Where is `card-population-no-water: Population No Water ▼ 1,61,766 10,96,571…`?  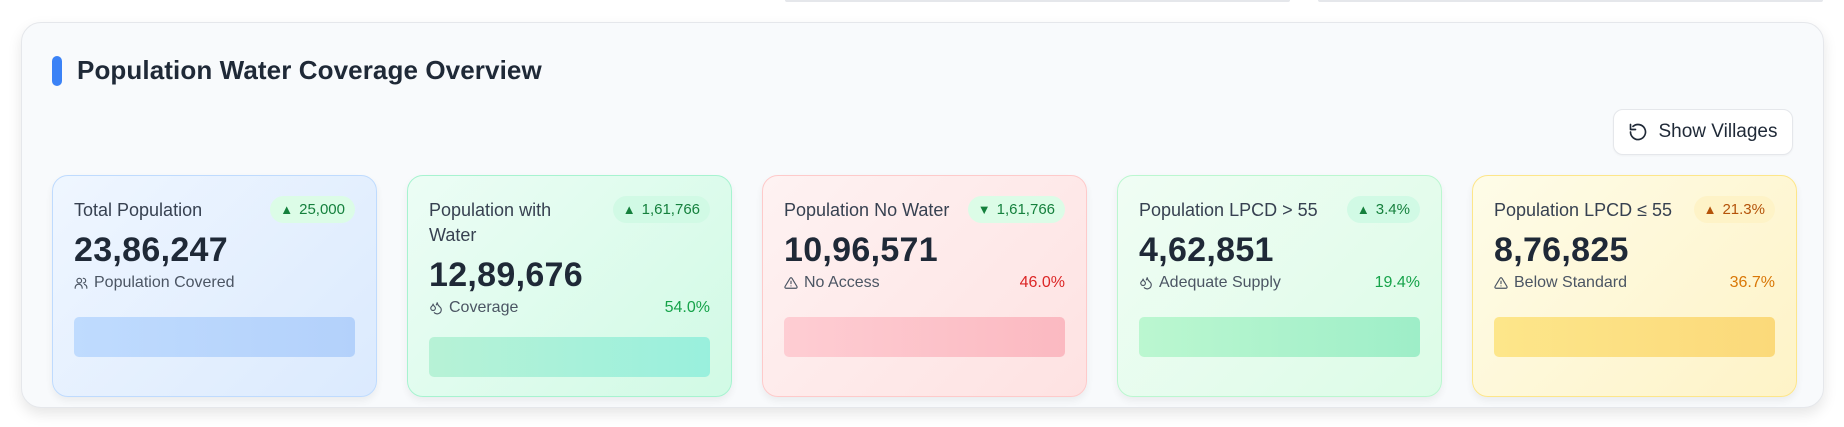
card-population-no-water: Population No Water ▼ 1,61,766 10,96,571… is located at coordinates (924, 286).